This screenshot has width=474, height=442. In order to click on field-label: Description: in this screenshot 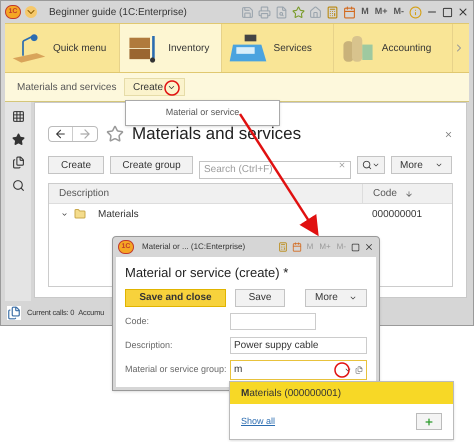, I will do `click(149, 345)`.